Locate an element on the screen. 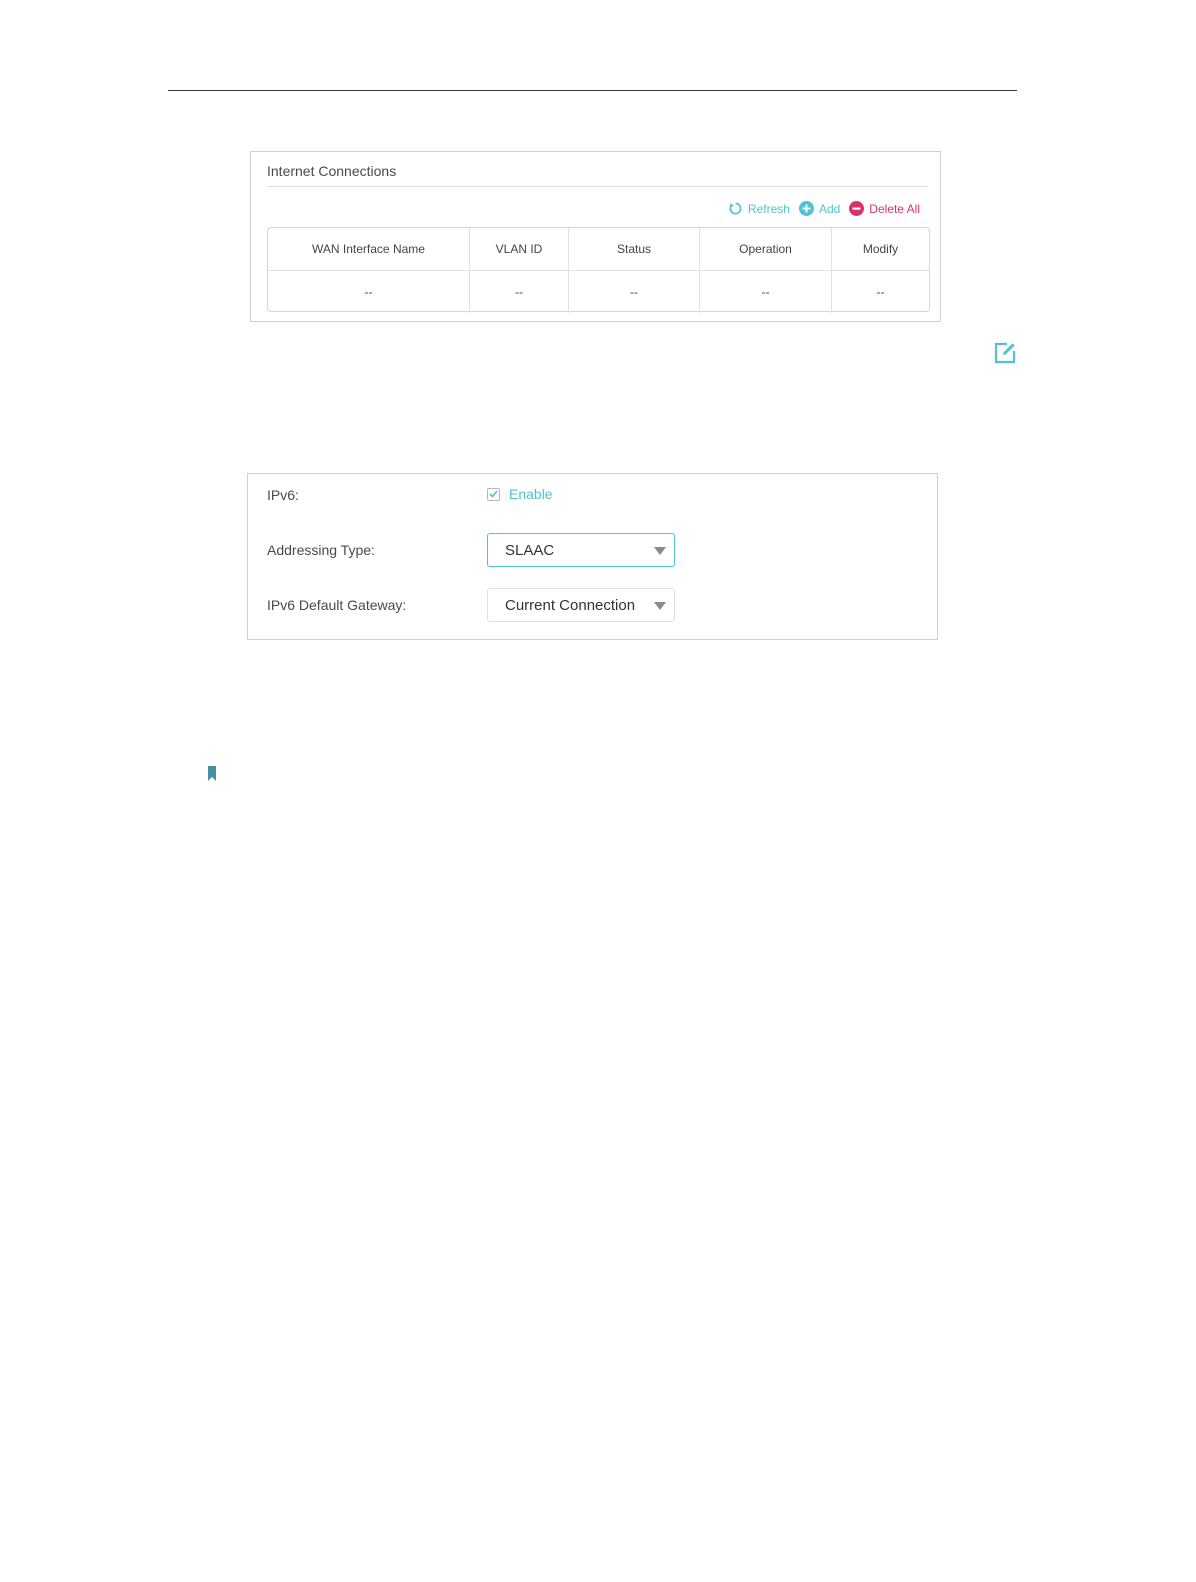 This screenshot has height=1582, width=1196. column-header-status: Status is located at coordinates (633, 249).